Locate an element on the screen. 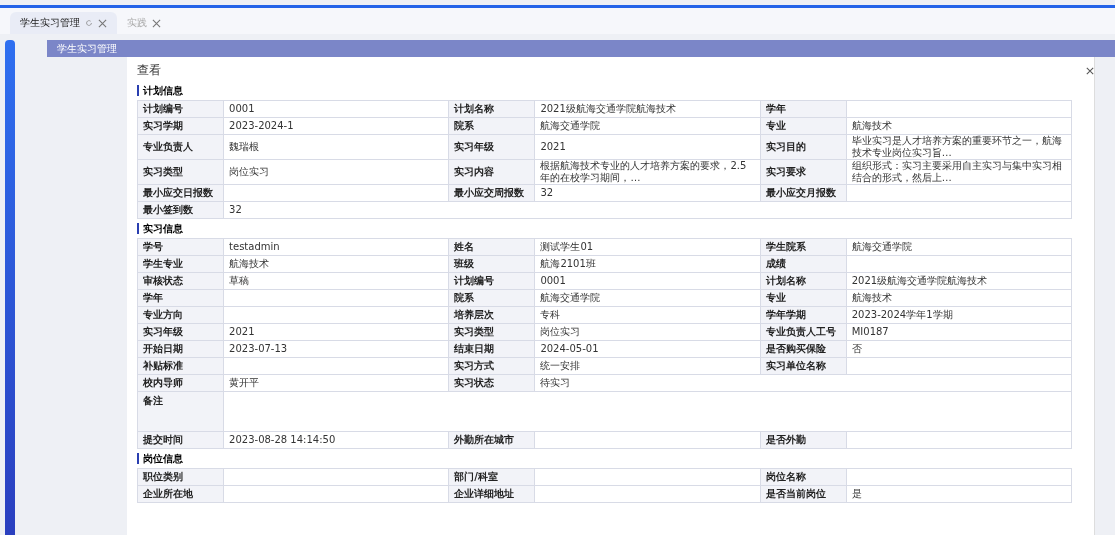  field-label: 学生院系 is located at coordinates (803, 247).